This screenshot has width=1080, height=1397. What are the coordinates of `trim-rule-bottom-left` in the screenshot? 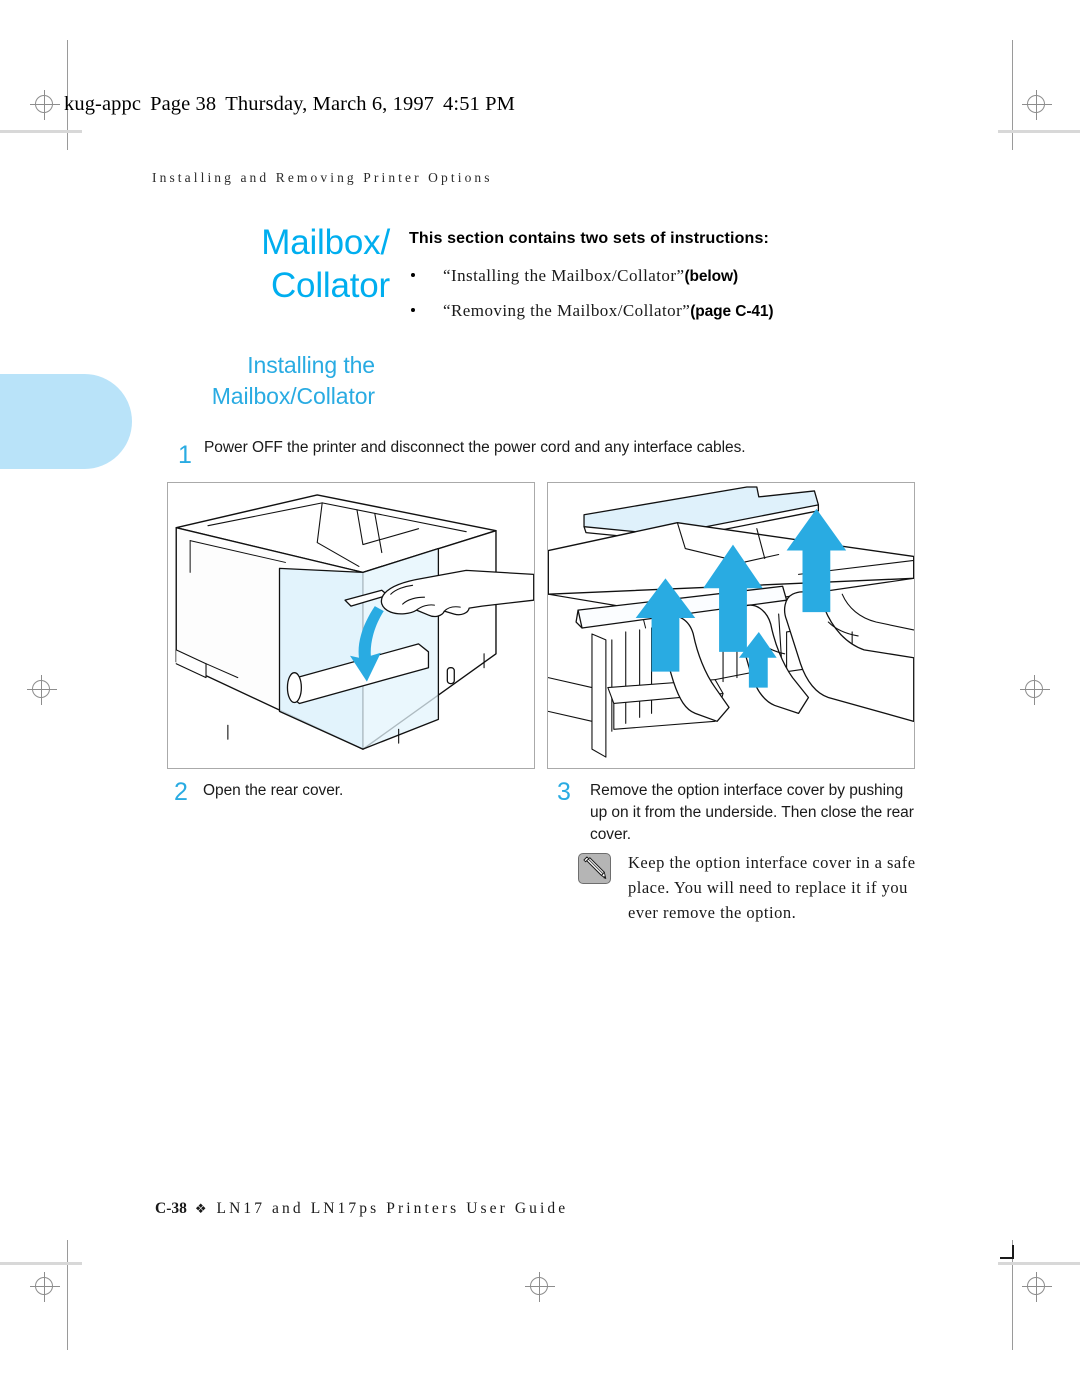 It's located at (41, 1263).